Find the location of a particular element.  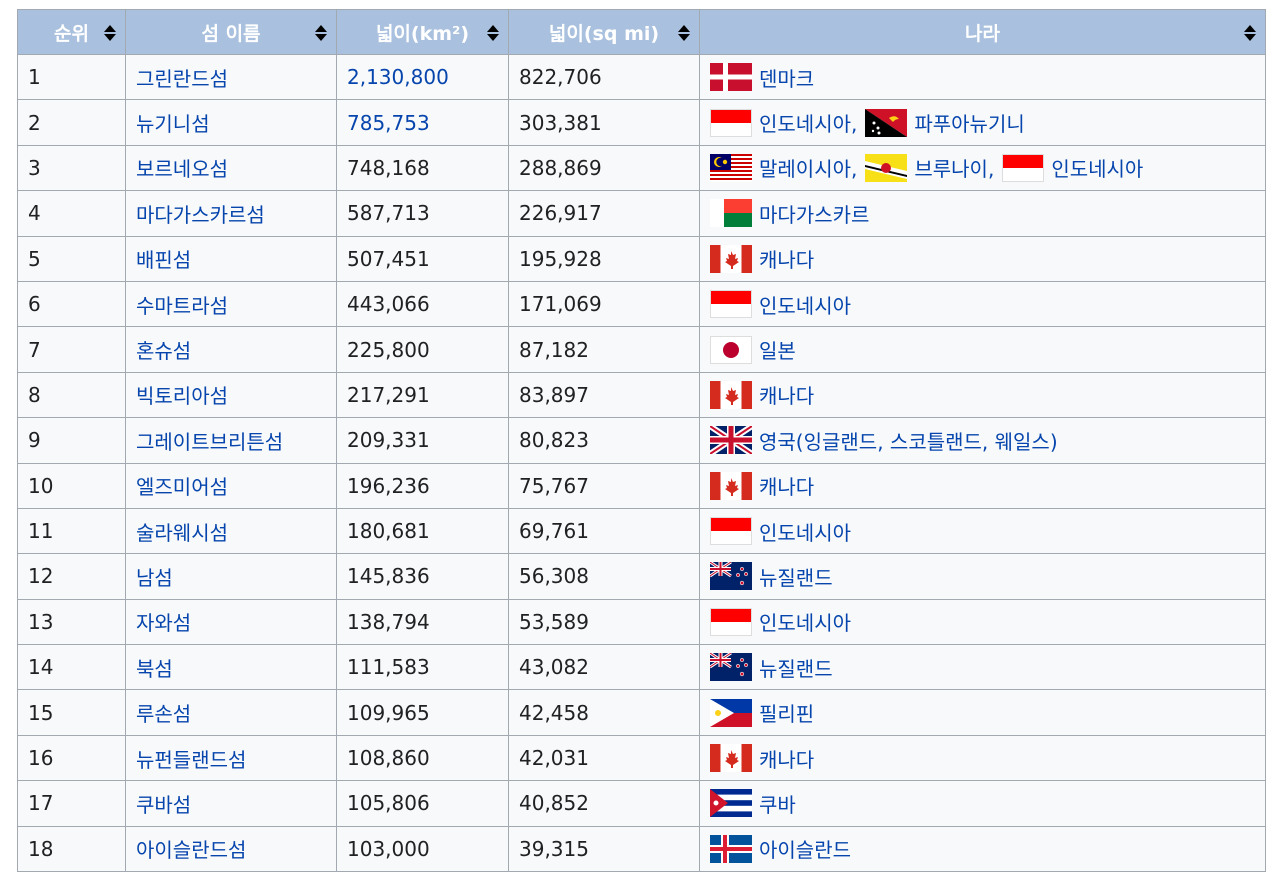

island-link: 마다가스카르섬 is located at coordinates (200, 215).